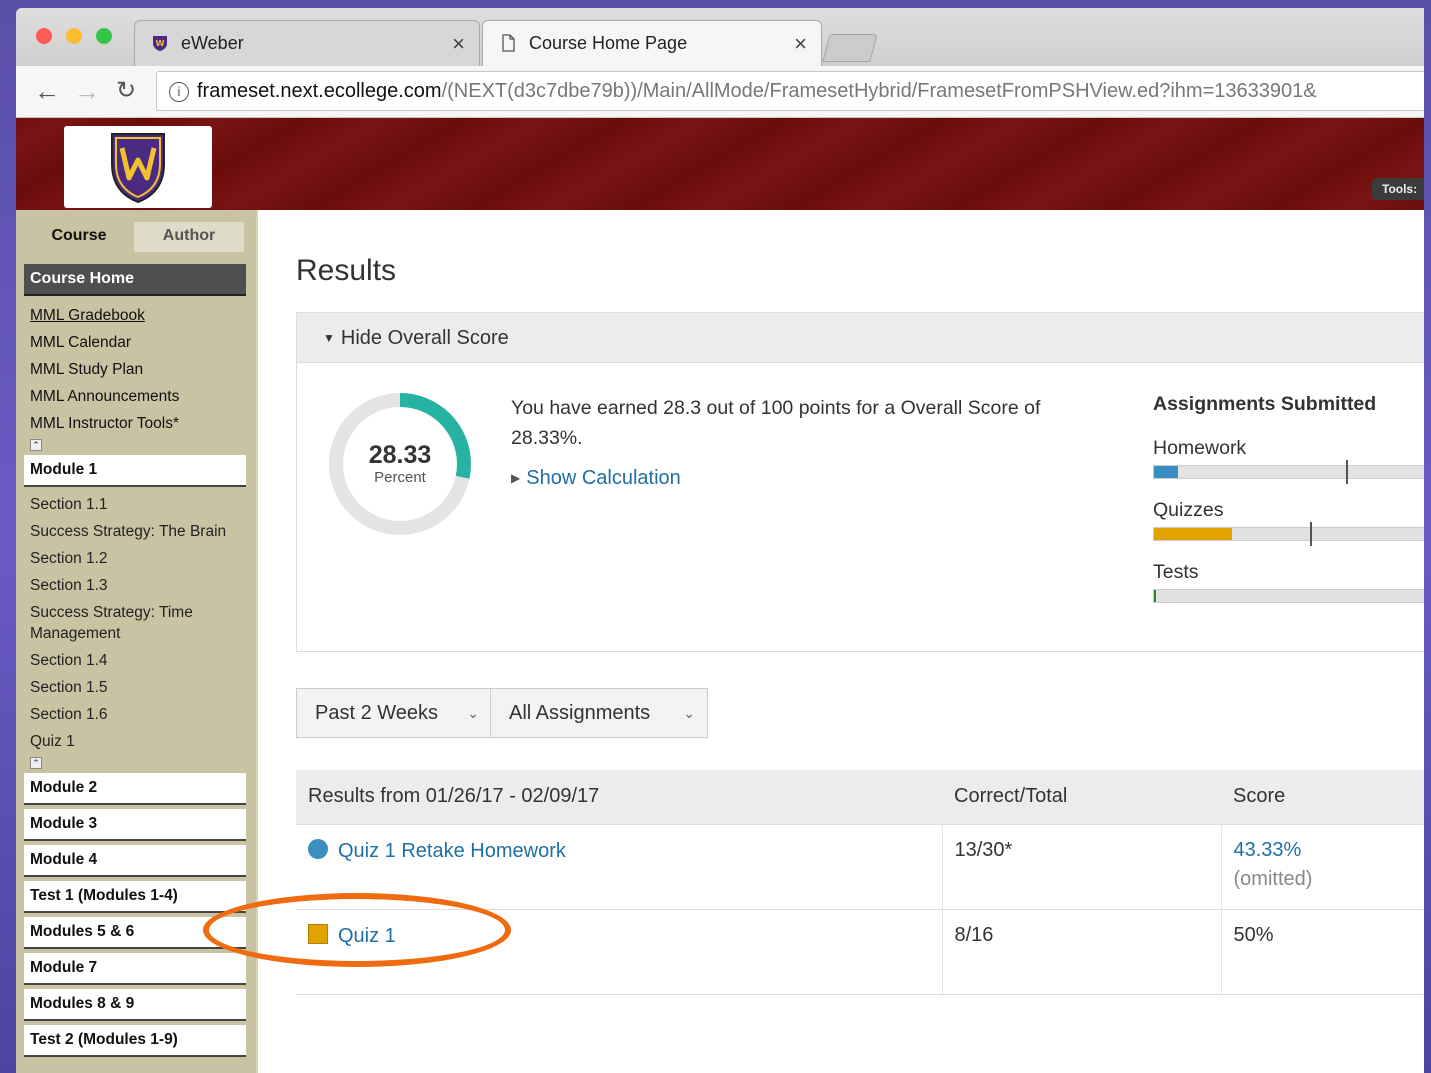 This screenshot has width=1431, height=1073. Describe the element at coordinates (318, 933) in the screenshot. I see `quiz-square-icon` at that location.